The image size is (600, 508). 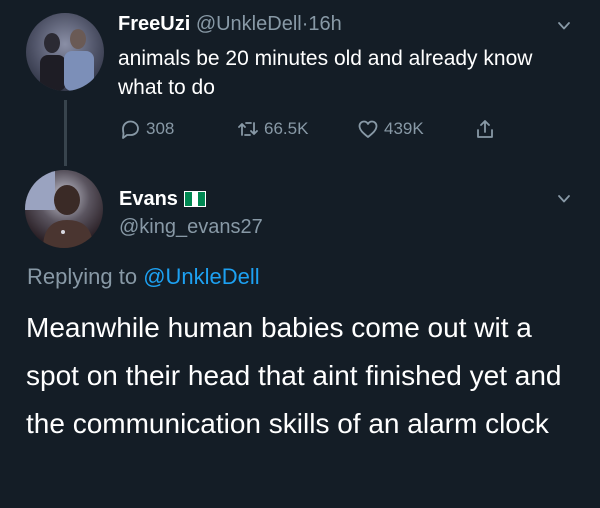 What do you see at coordinates (324, 24) in the screenshot?
I see `tweet-time: 16h` at bounding box center [324, 24].